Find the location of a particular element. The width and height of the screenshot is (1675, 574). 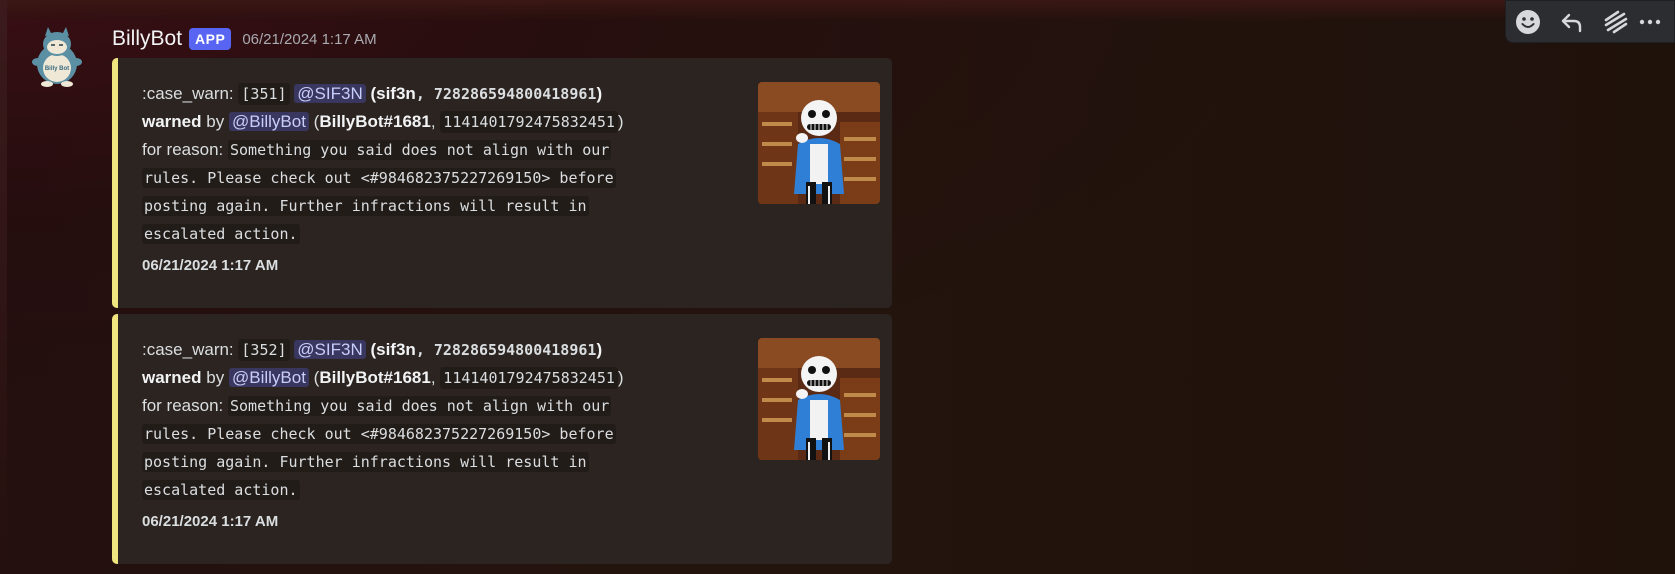

more-options-button is located at coordinates (1653, 22).